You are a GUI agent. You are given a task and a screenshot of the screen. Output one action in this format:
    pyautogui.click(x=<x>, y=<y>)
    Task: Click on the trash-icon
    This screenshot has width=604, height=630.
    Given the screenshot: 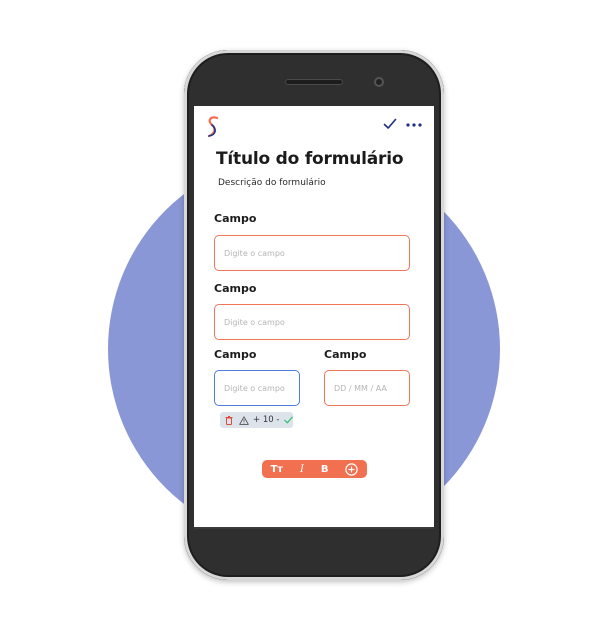 What is the action you would take?
    pyautogui.click(x=229, y=420)
    